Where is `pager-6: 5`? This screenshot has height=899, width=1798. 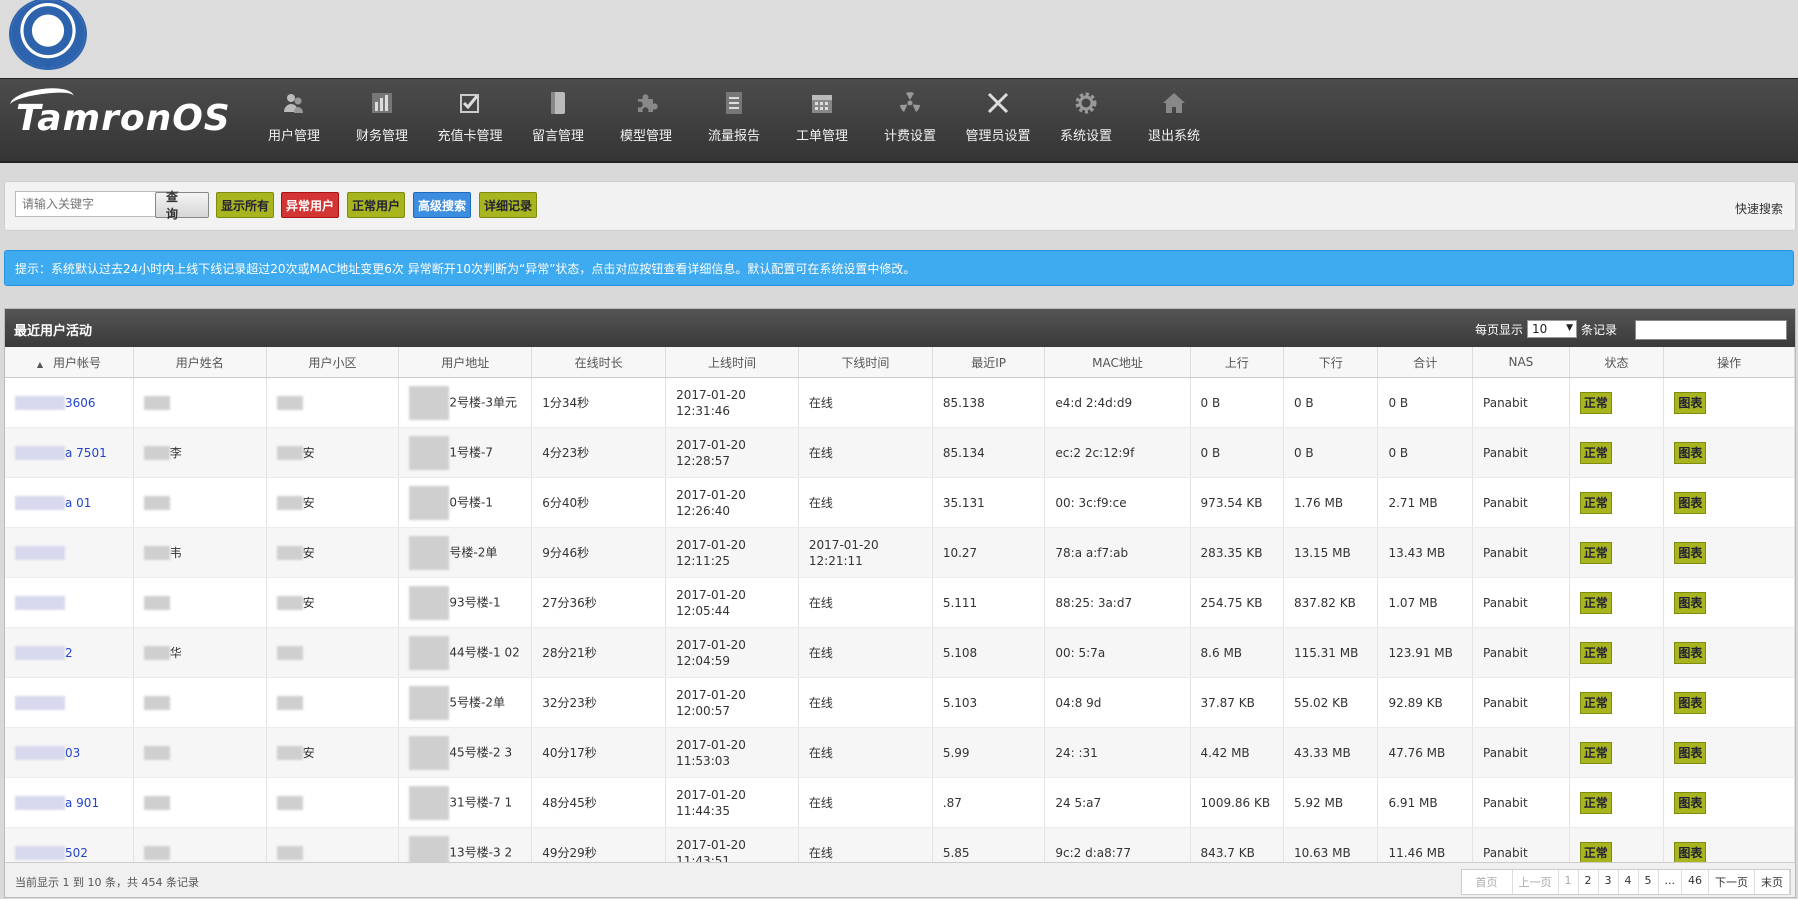
pager-6: 5 is located at coordinates (1649, 882).